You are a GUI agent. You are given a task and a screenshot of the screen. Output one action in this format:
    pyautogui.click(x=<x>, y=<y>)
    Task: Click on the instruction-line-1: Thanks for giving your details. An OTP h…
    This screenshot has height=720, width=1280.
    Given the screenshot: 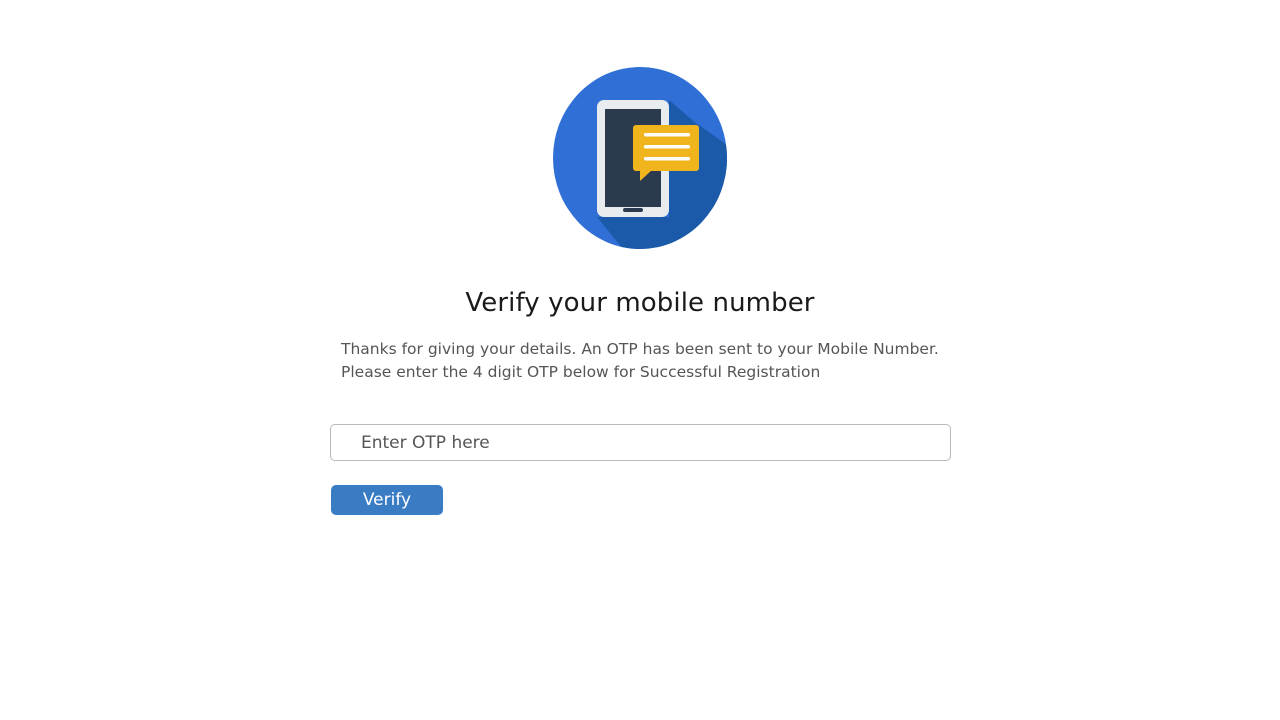 What is the action you would take?
    pyautogui.click(x=640, y=349)
    